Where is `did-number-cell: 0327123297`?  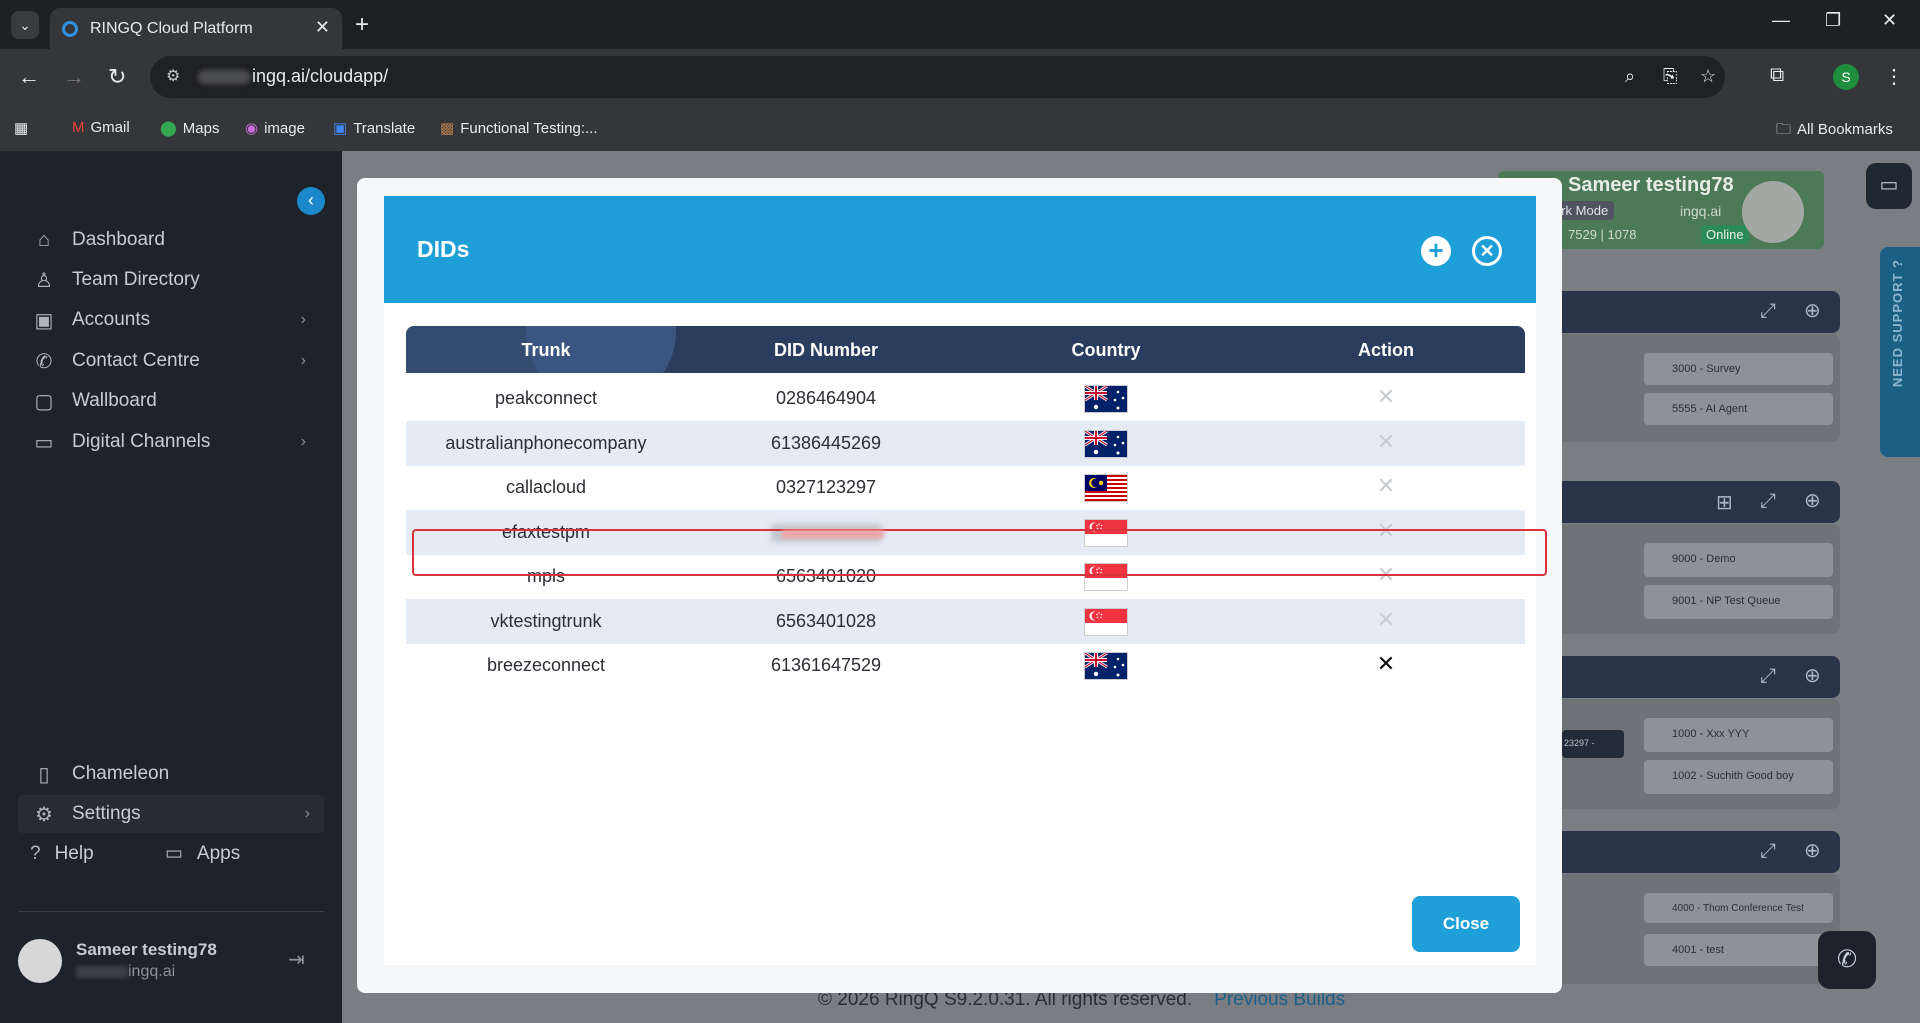
did-number-cell: 0327123297 is located at coordinates (826, 487).